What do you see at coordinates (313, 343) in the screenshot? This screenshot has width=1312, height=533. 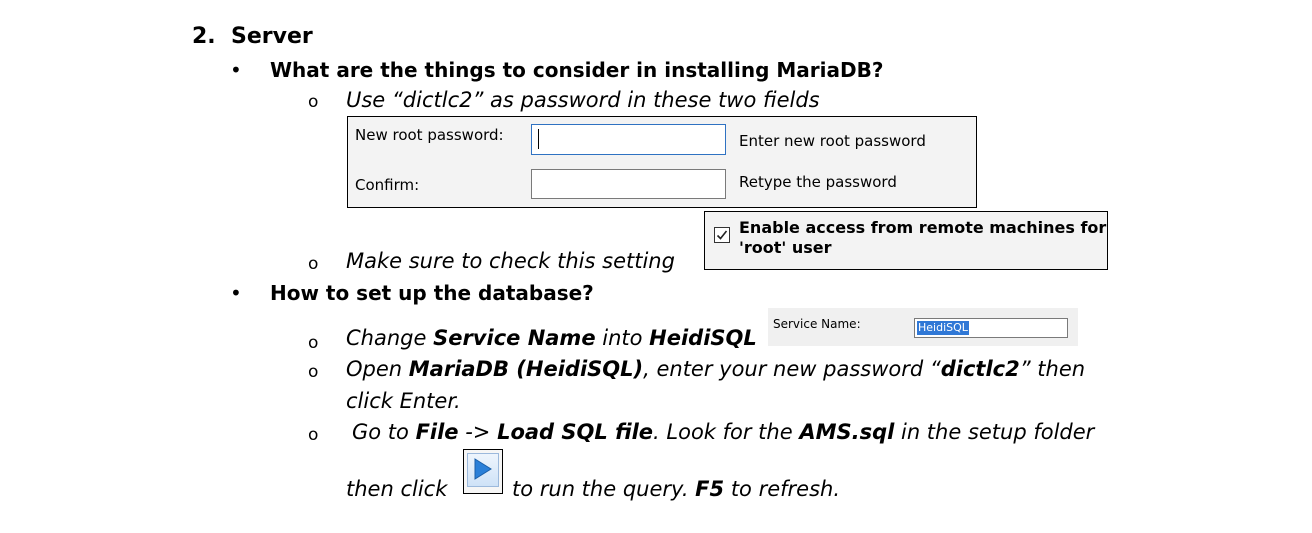 I see `sub-bullet-3: o` at bounding box center [313, 343].